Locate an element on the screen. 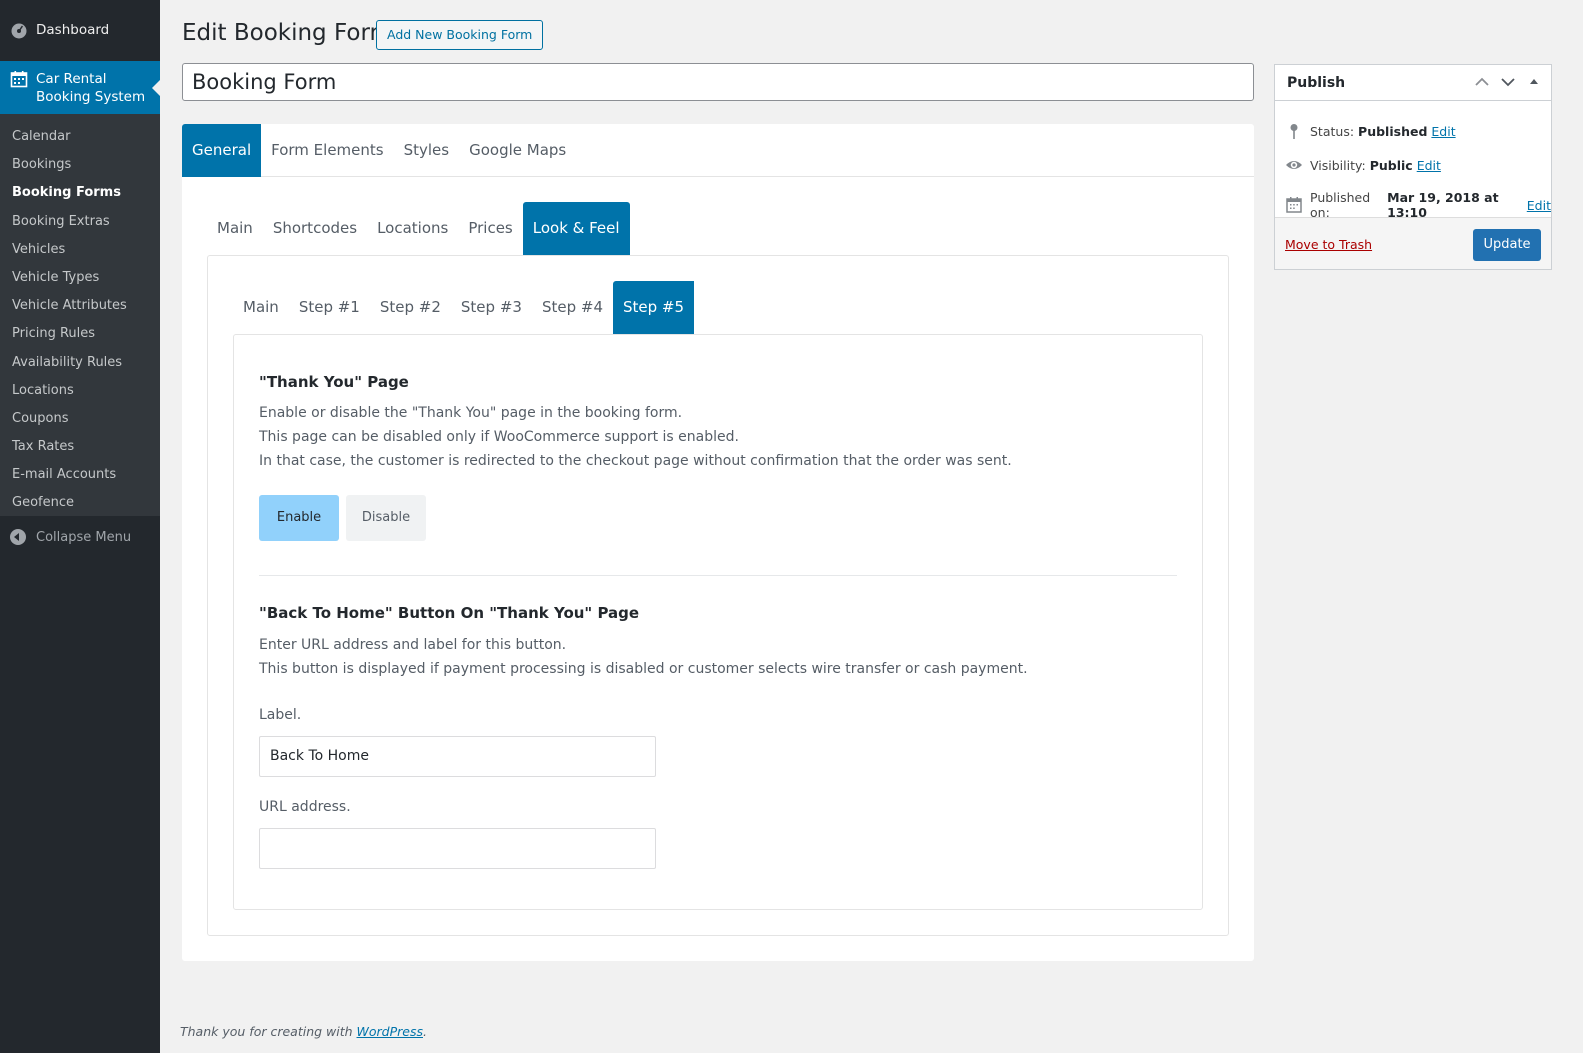 Image resolution: width=1583 pixels, height=1053 pixels. enable-button: Enable is located at coordinates (299, 518).